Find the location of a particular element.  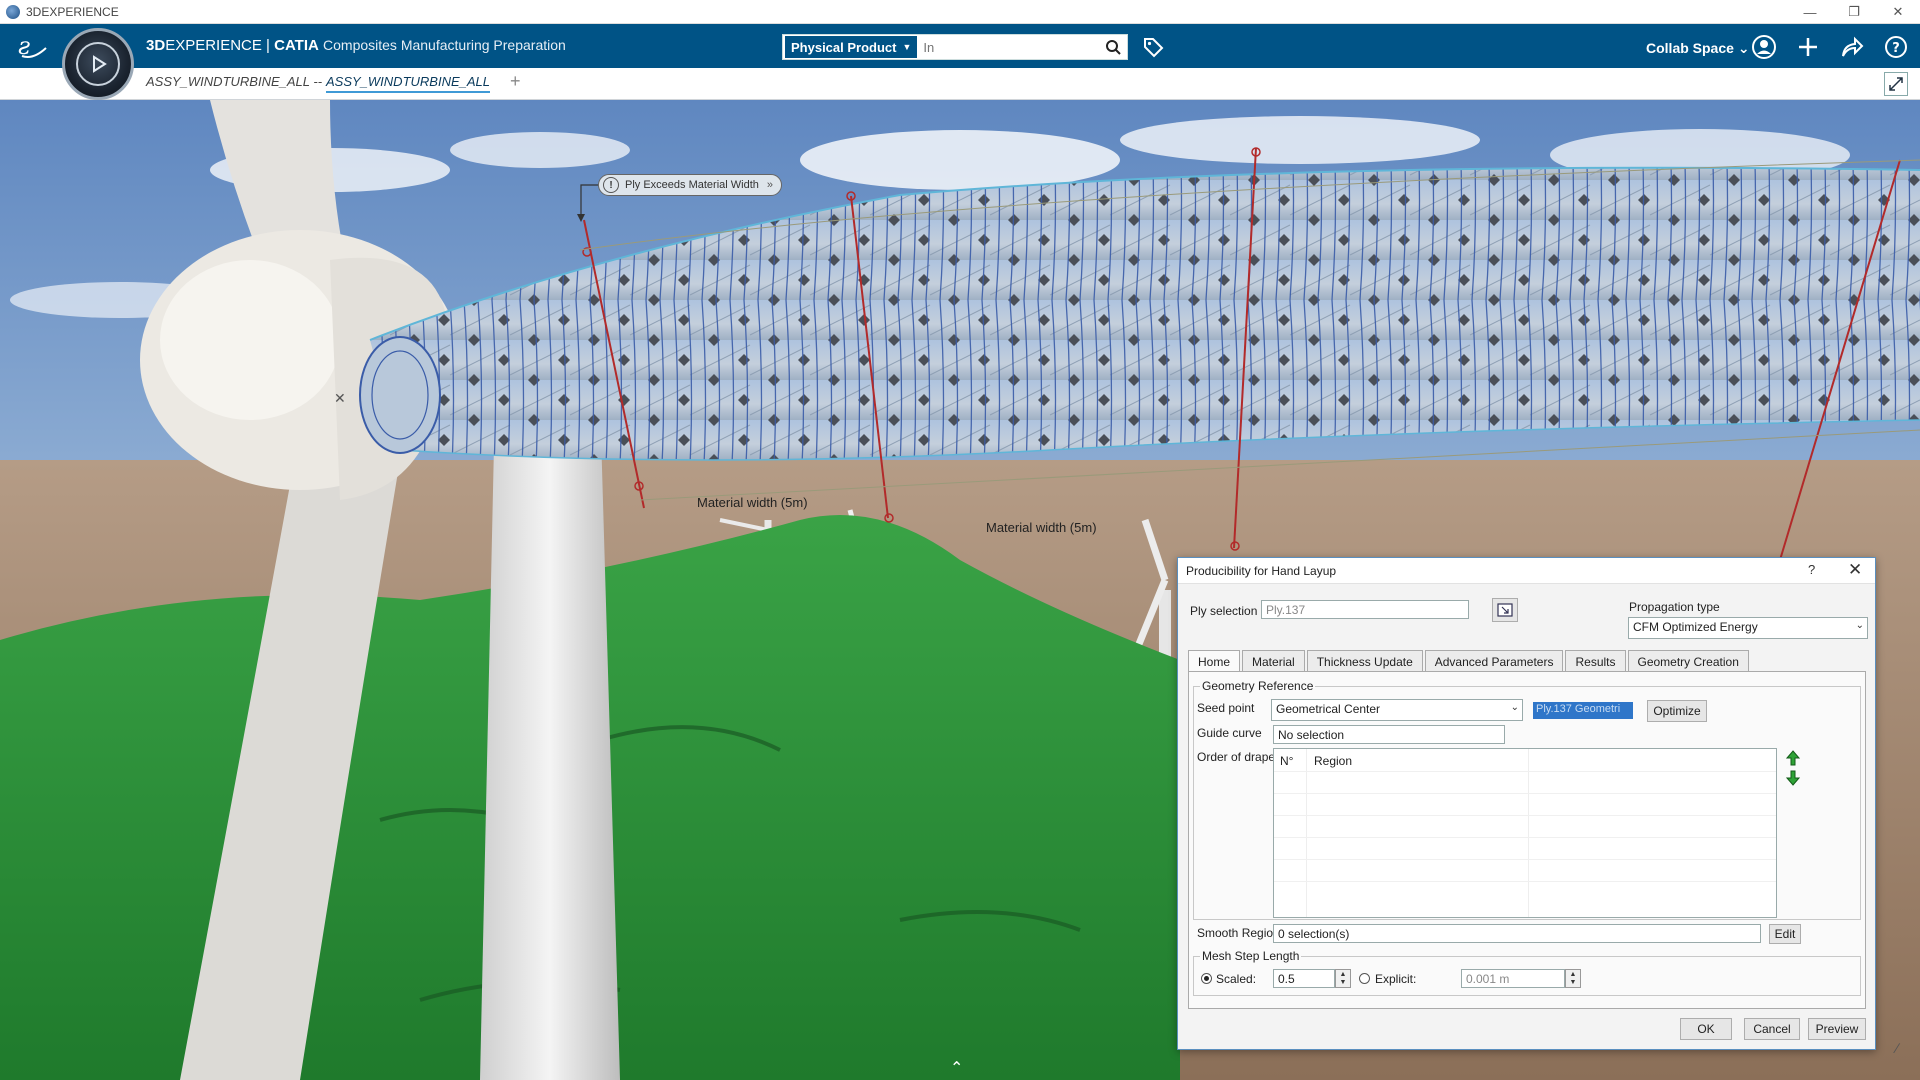

ds-logo-icon: ƨ is located at coordinates (33, 46).